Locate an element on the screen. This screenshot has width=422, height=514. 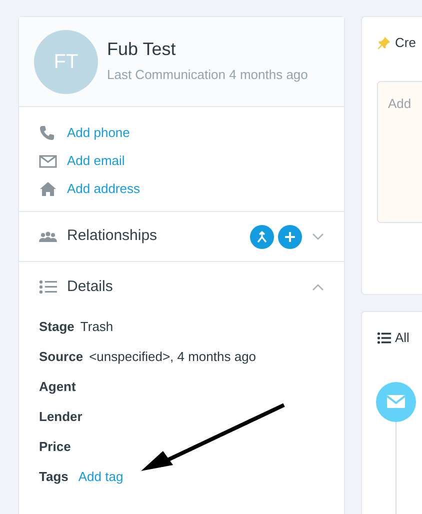
section-title: Details is located at coordinates (90, 287).